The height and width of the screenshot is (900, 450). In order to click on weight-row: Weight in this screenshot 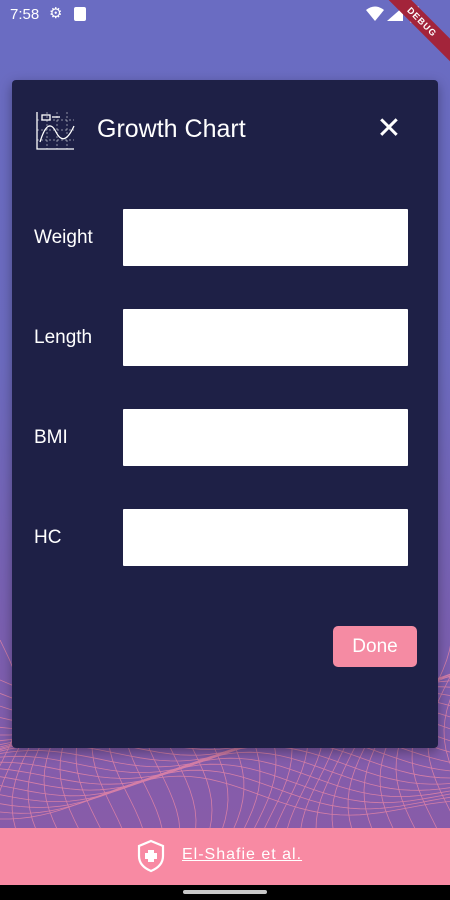, I will do `click(225, 238)`.